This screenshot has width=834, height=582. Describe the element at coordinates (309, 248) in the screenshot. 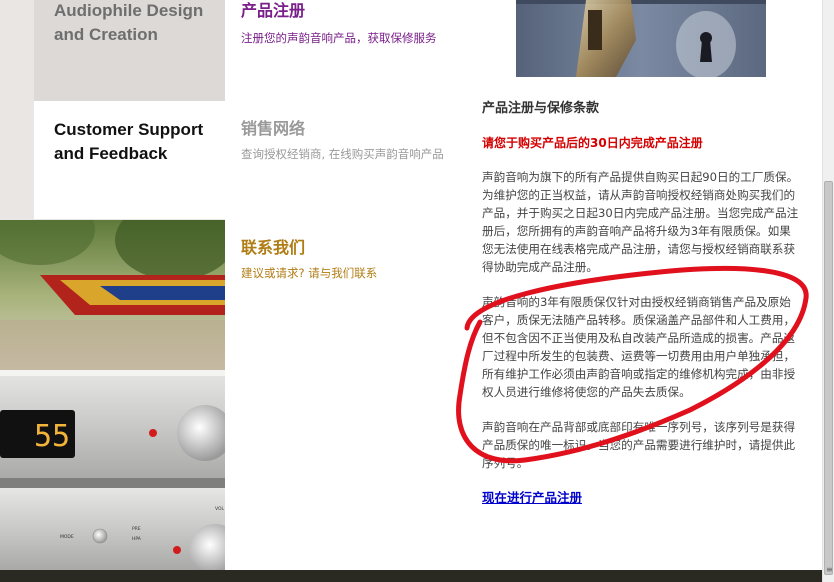

I see `section-contact-title: 联系我们` at that location.